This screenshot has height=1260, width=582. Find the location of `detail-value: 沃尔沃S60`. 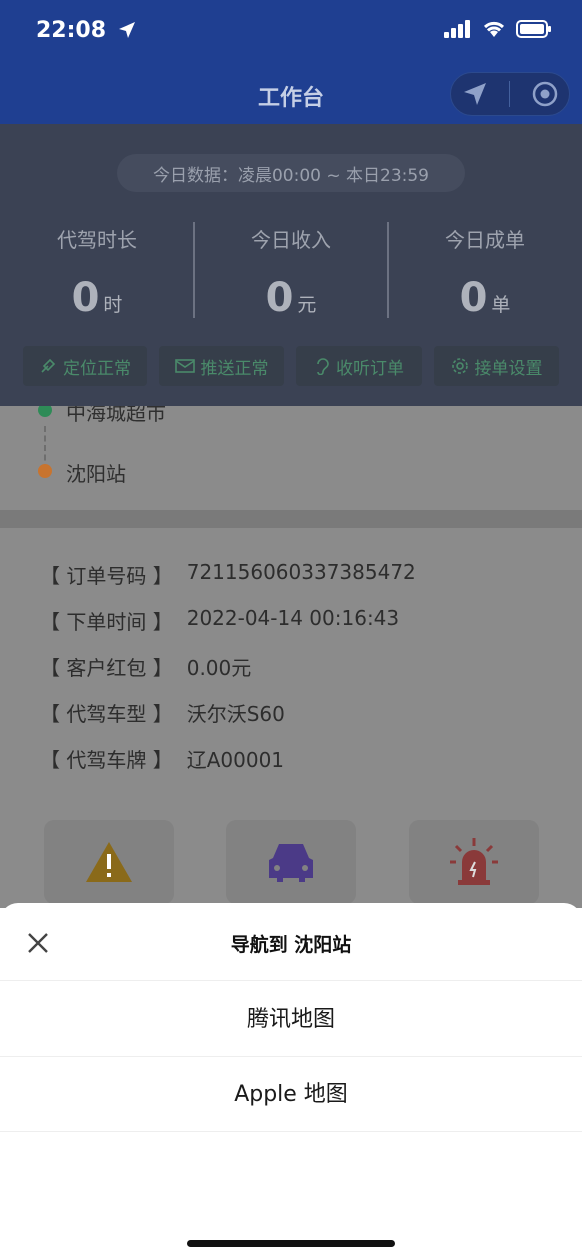

detail-value: 沃尔沃S60 is located at coordinates (235, 714).